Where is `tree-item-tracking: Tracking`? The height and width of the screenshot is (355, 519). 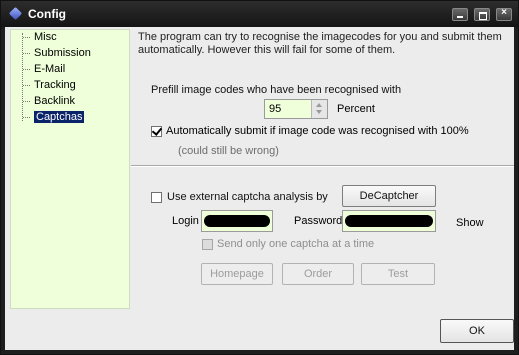 tree-item-tracking: Tracking is located at coordinates (49, 85).